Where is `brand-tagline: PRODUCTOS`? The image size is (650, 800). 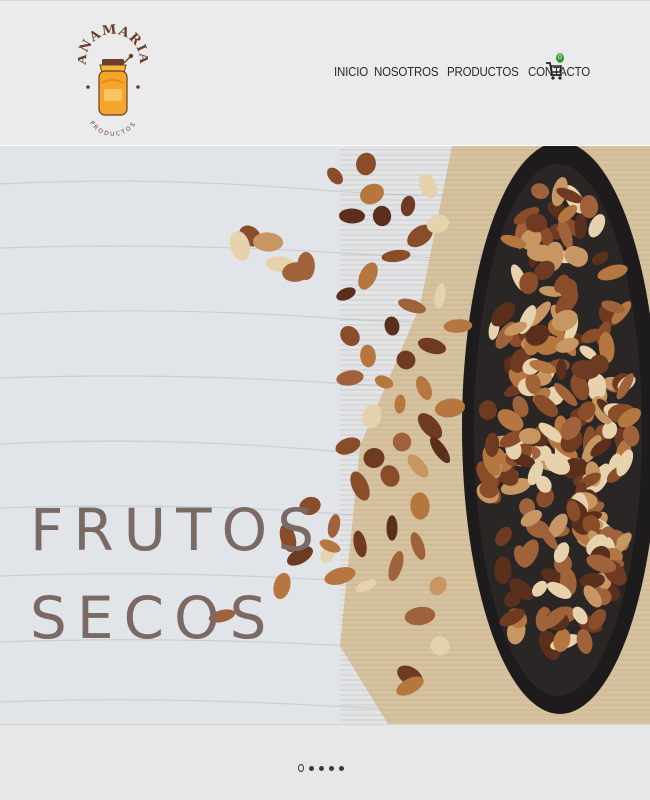 brand-tagline: PRODUCTOS is located at coordinates (112, 128).